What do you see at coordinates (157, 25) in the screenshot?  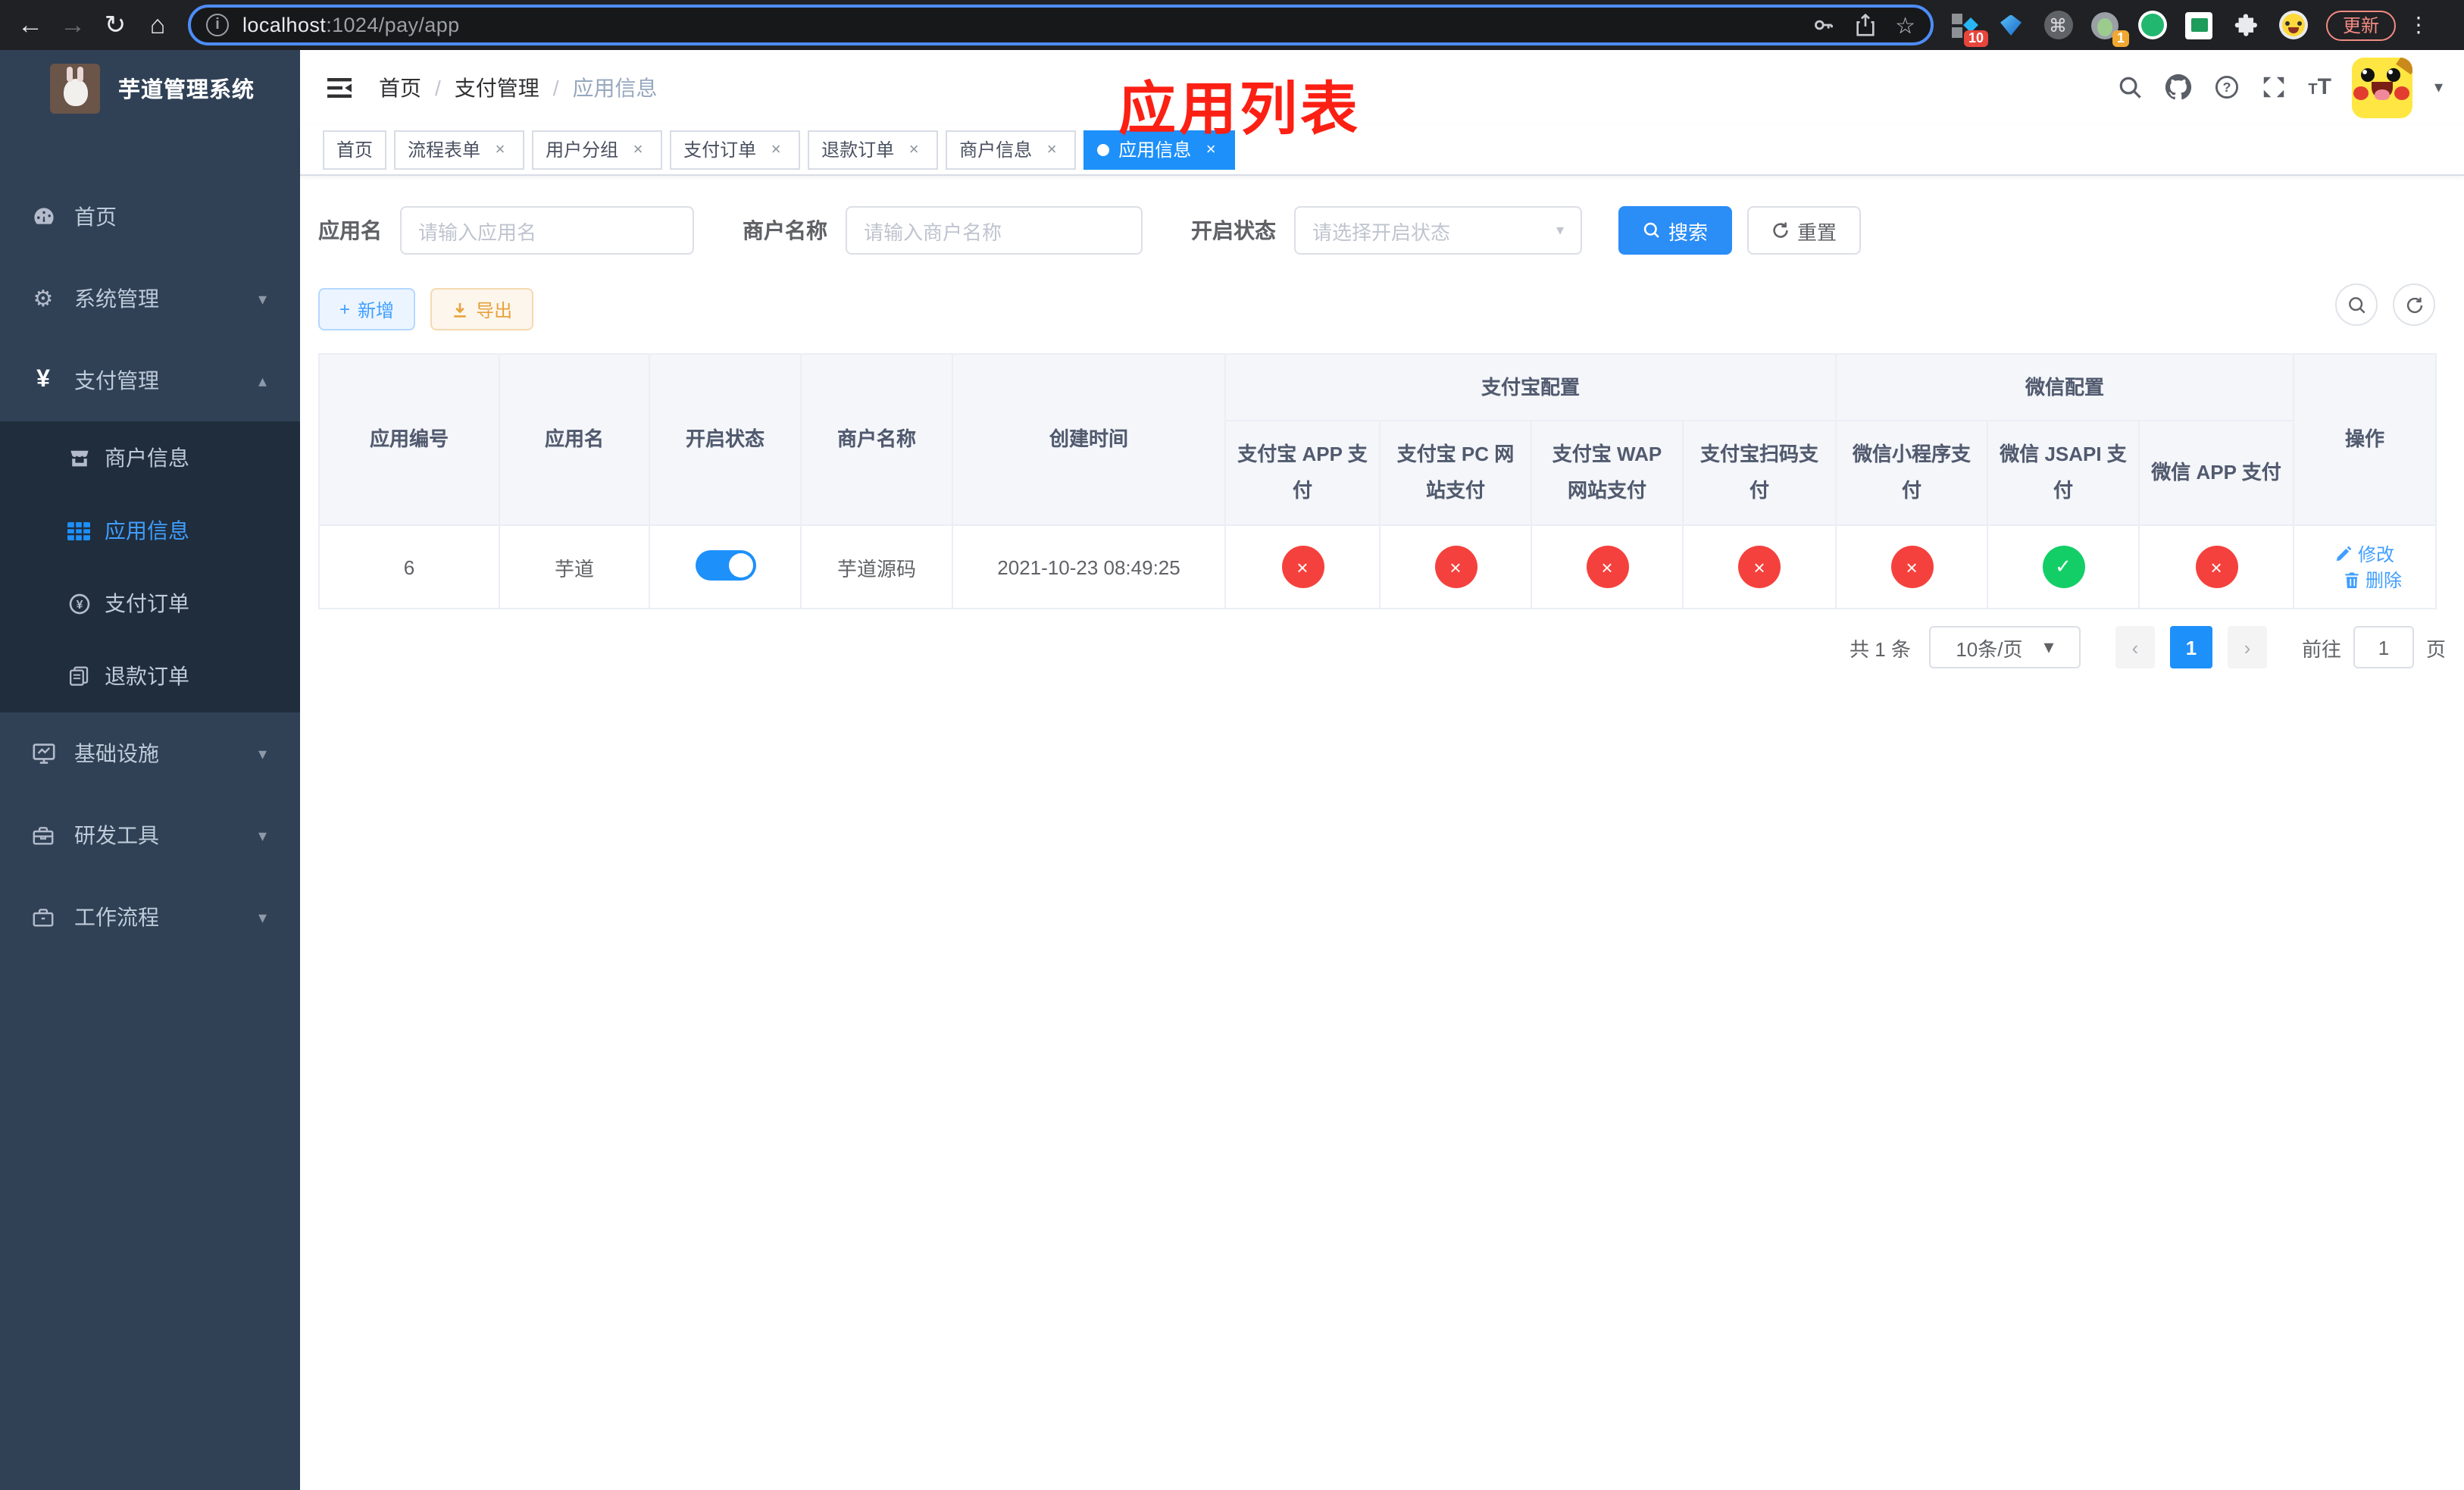 I see `browser-home-icon: ⌂` at bounding box center [157, 25].